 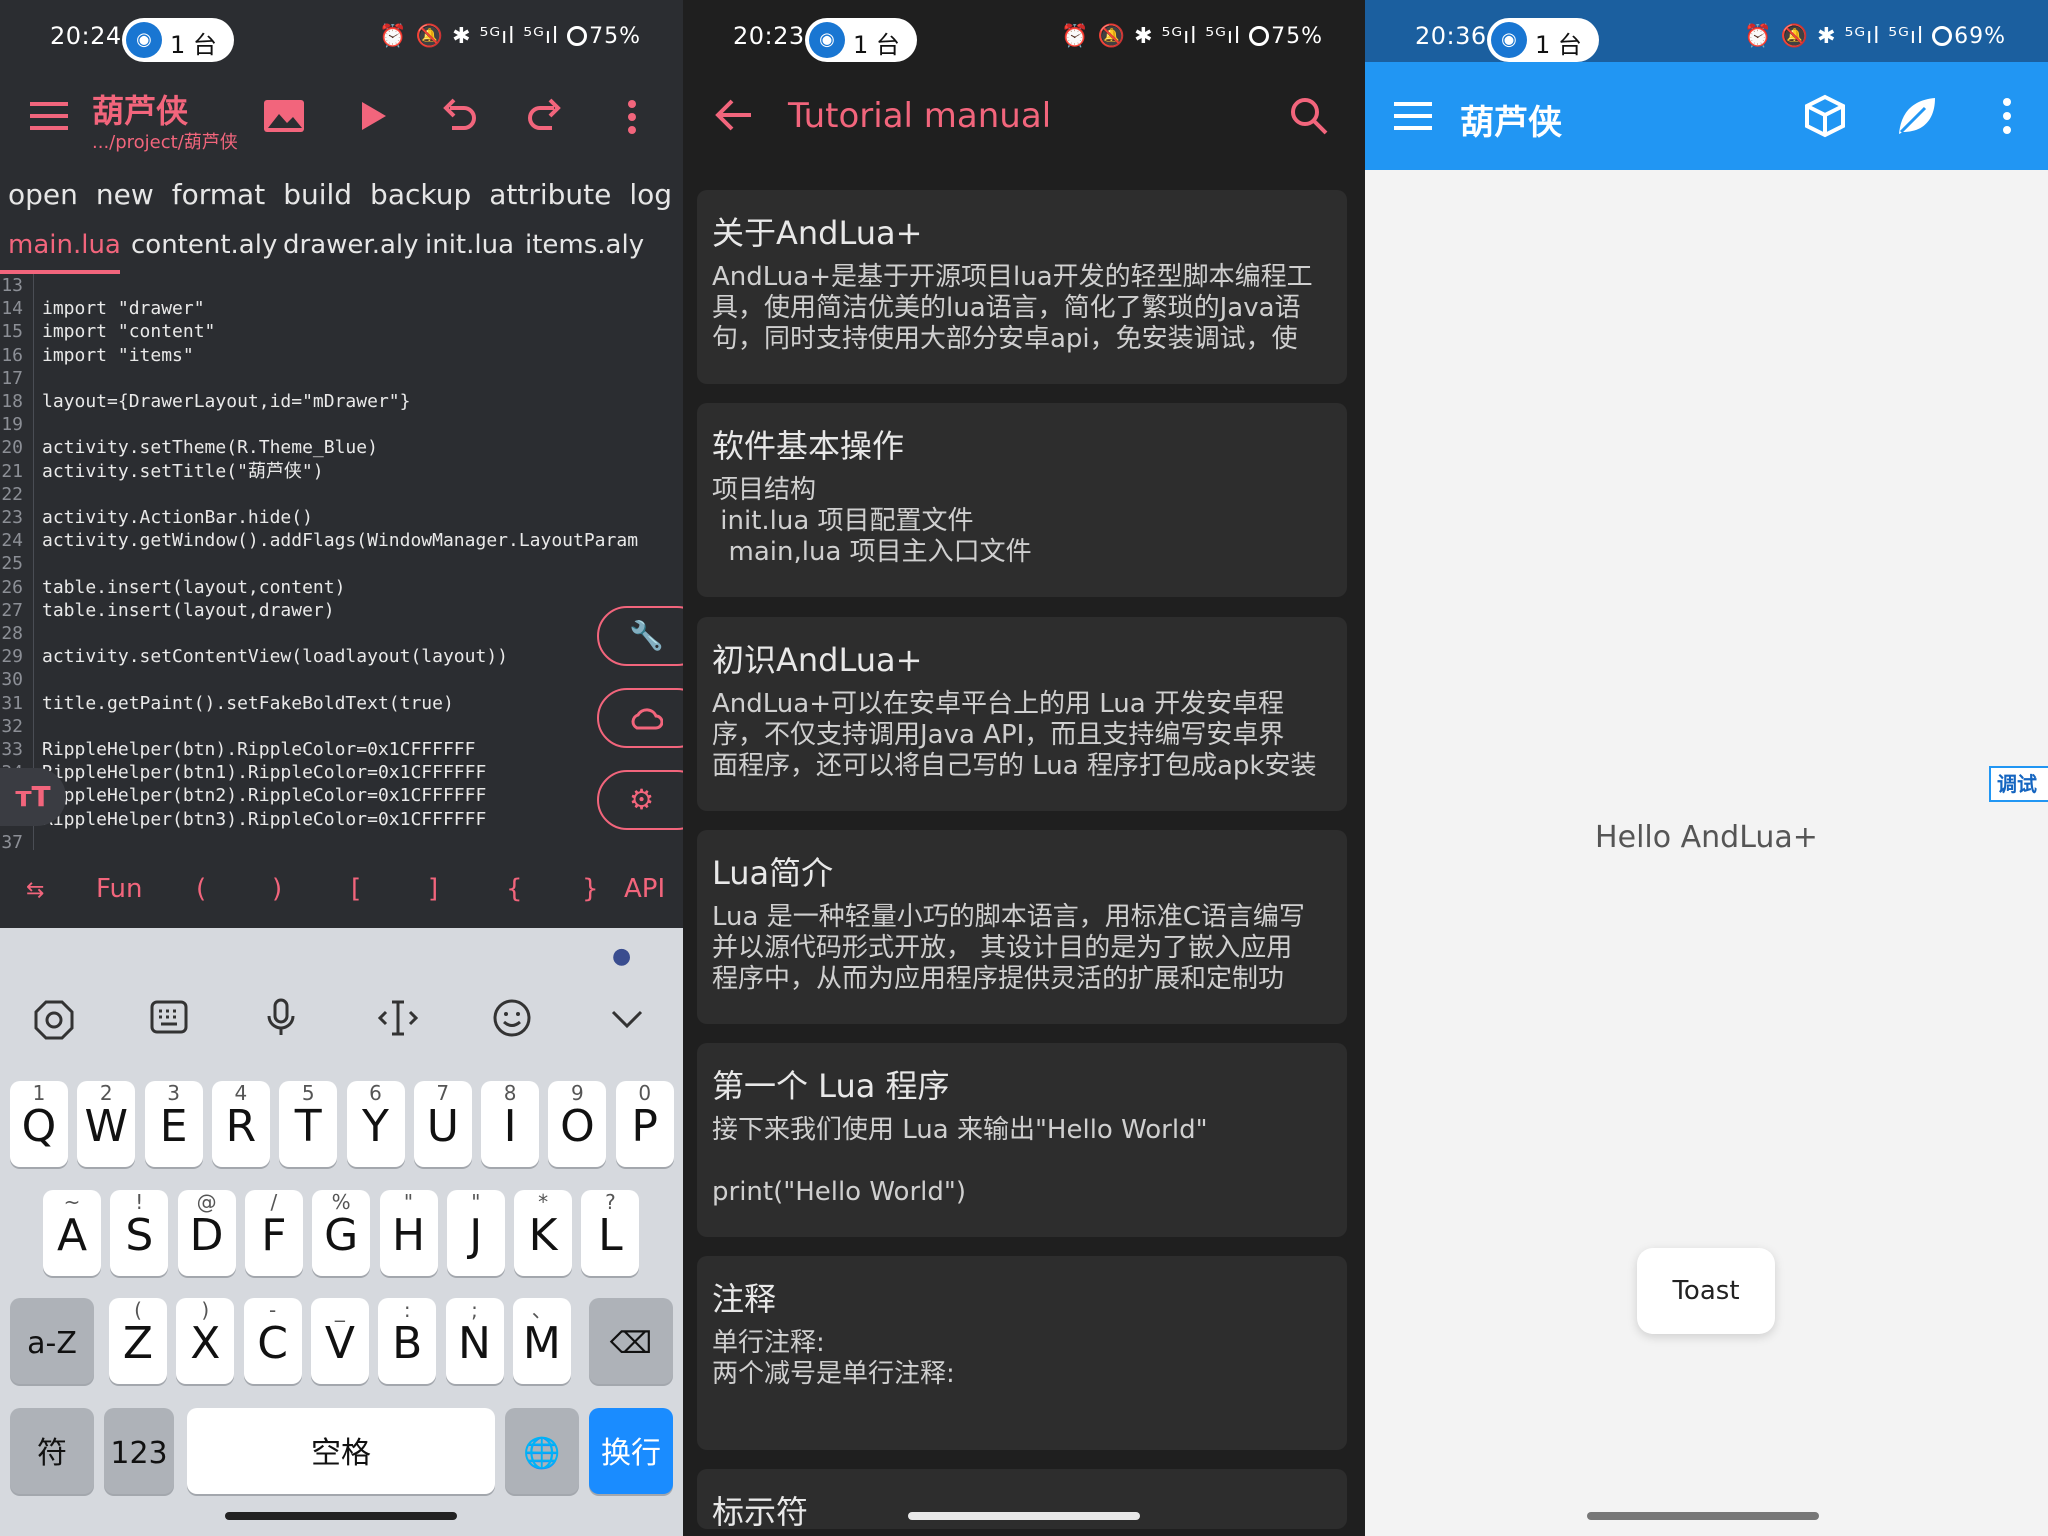 I want to click on key-s: ! S, so click(x=139, y=1233).